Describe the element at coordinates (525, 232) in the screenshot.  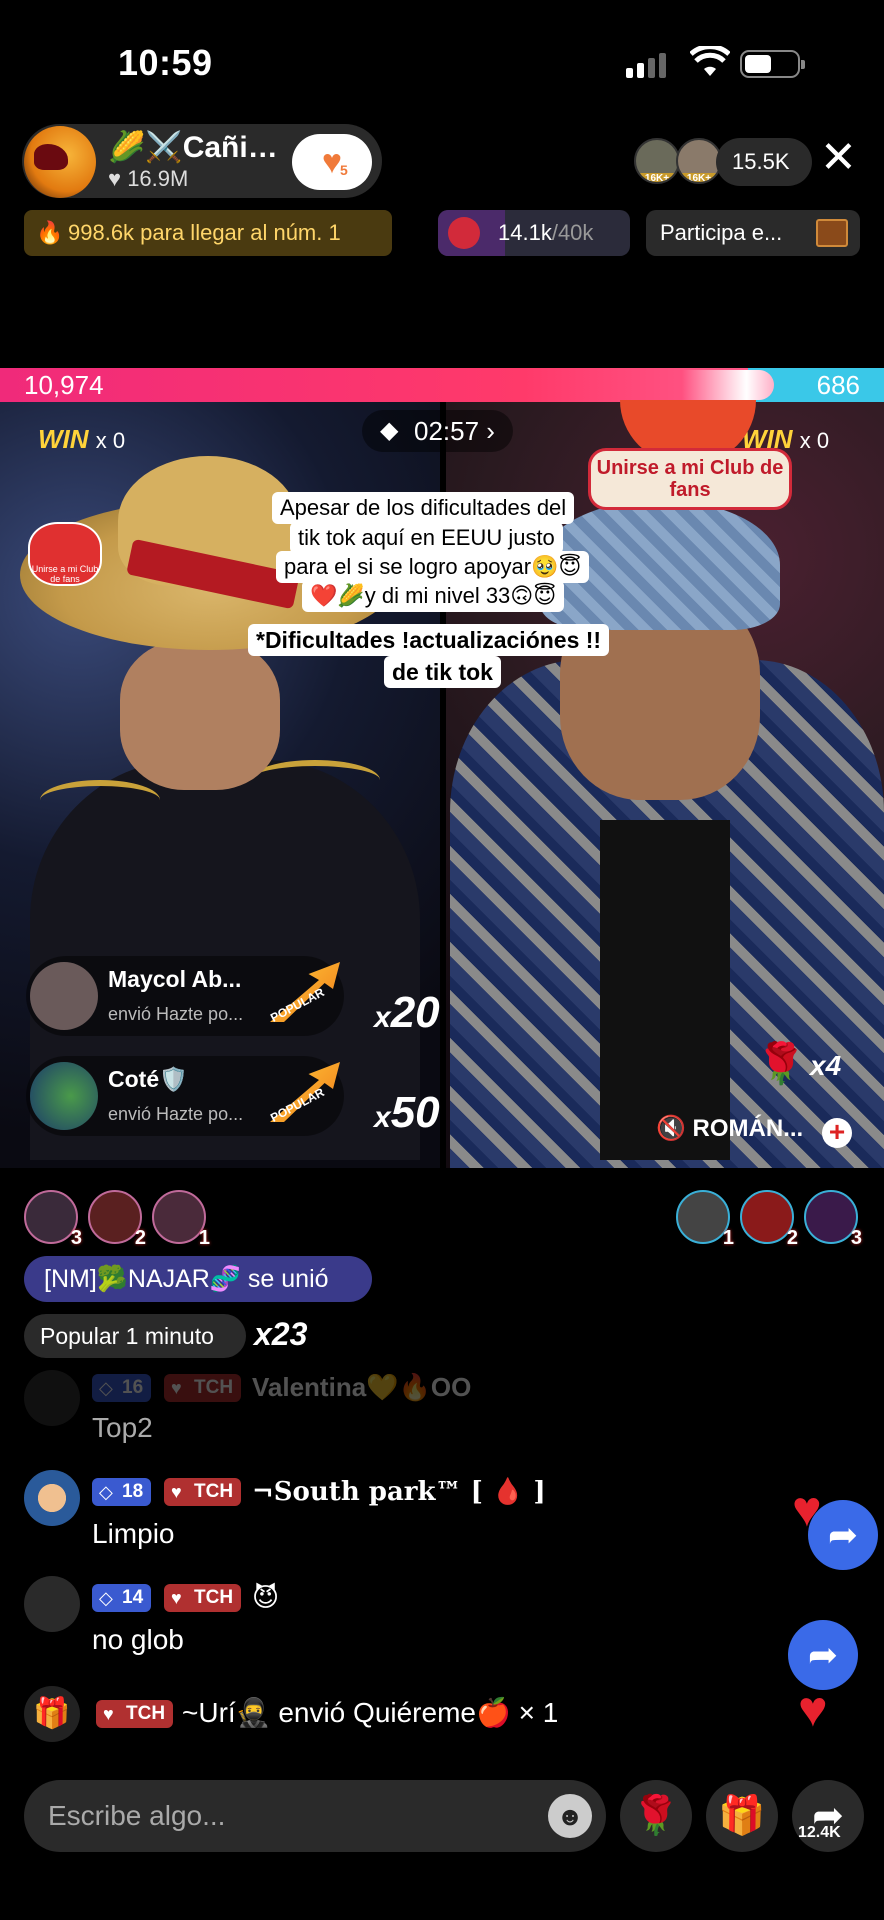
I see `gift-goal-current: 14.1k` at that location.